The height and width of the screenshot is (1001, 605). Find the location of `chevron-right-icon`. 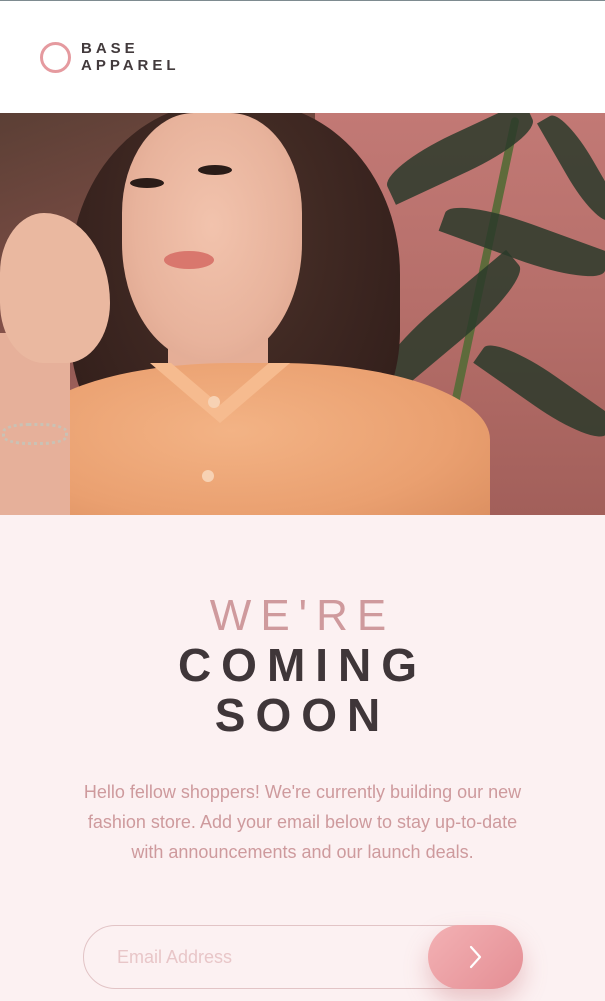

chevron-right-icon is located at coordinates (475, 957).